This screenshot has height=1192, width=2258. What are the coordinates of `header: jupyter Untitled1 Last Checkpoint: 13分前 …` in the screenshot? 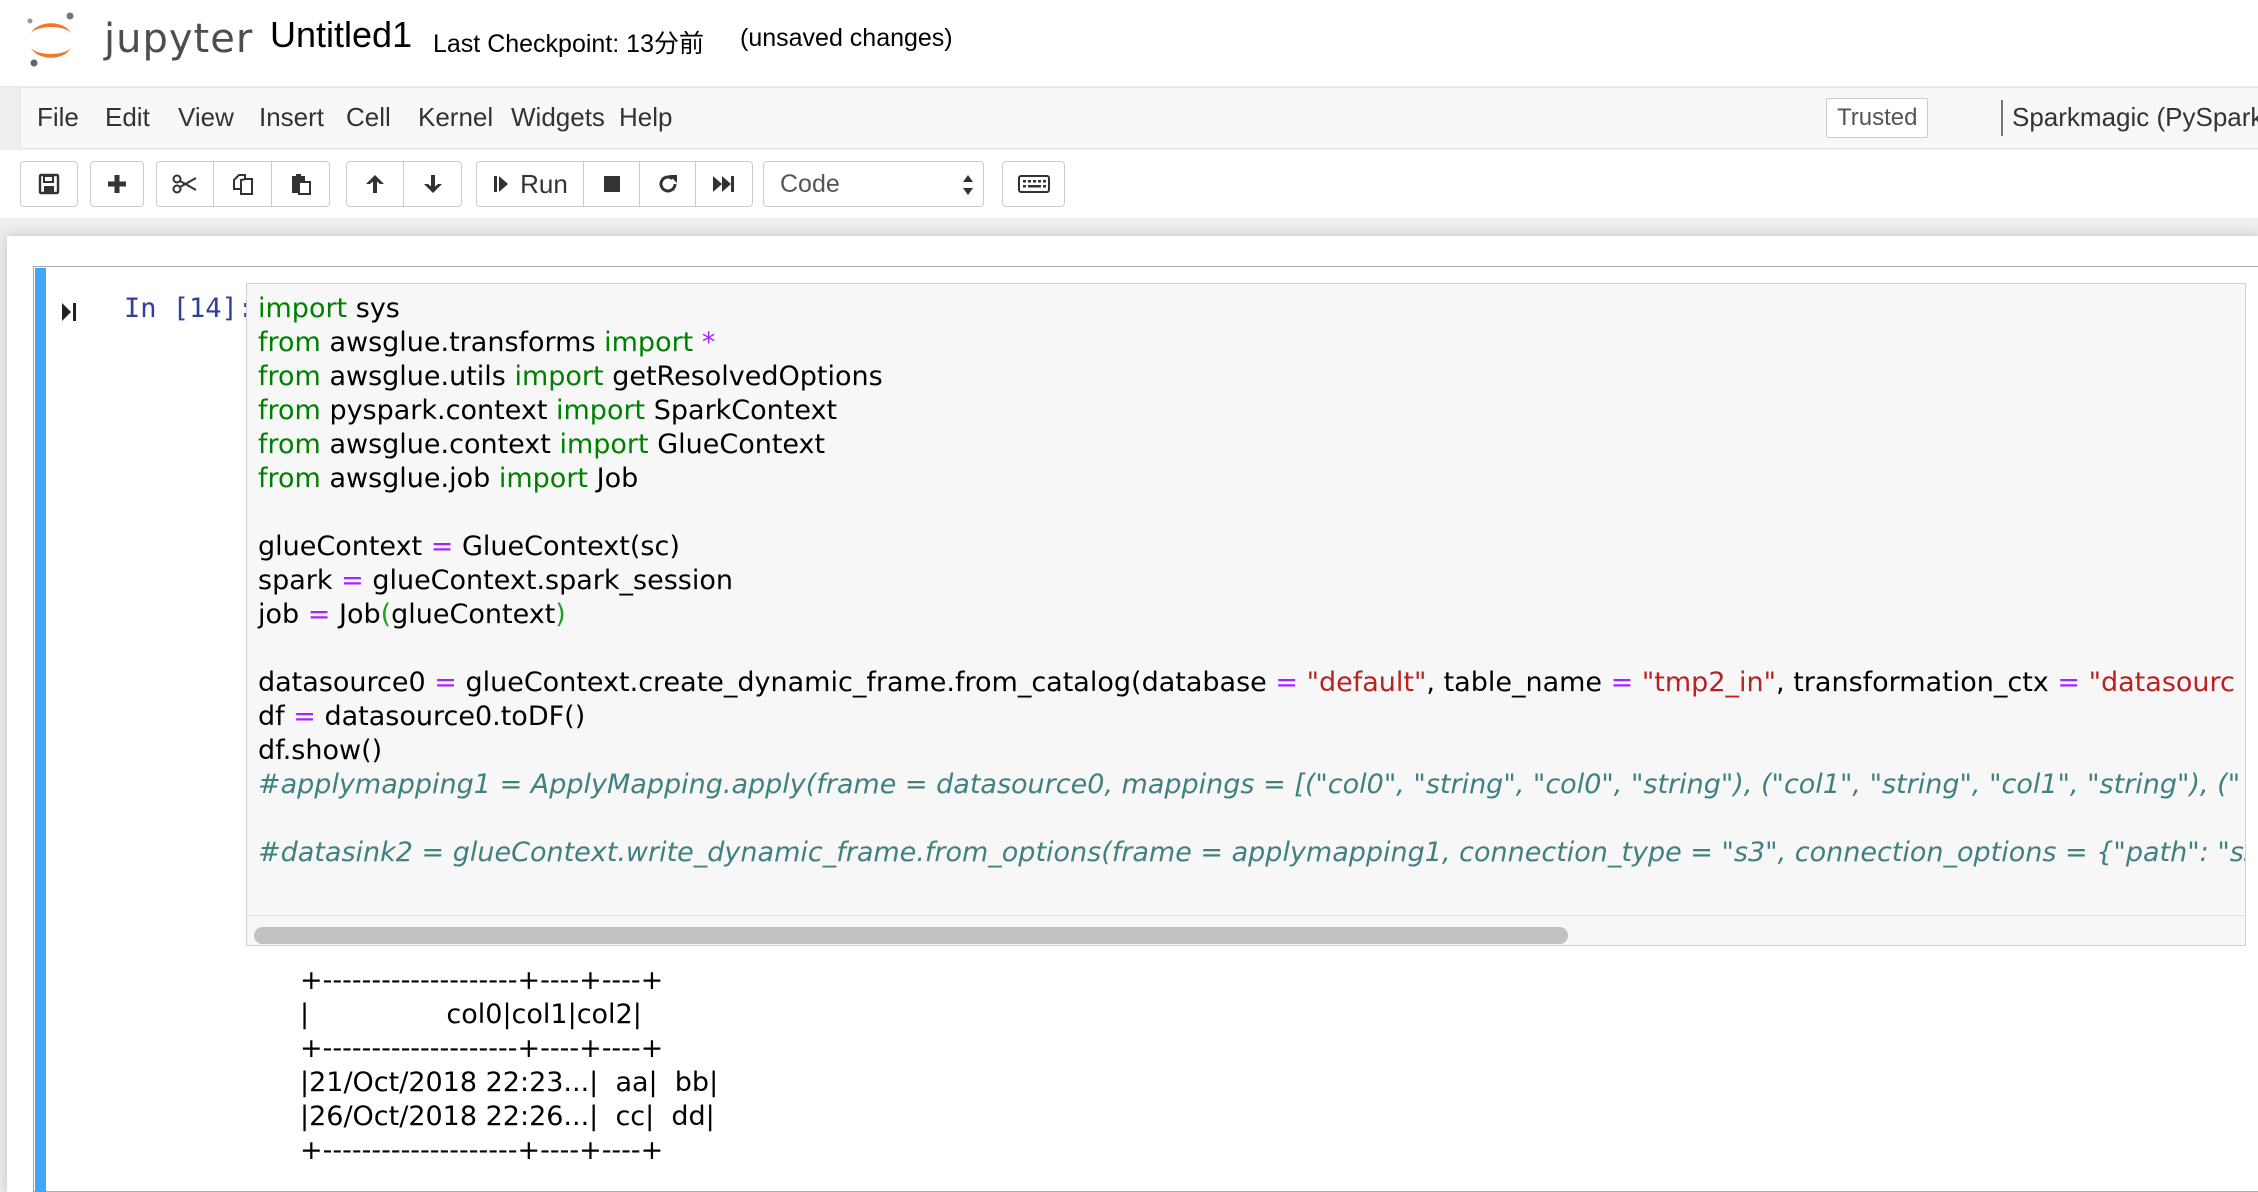 It's located at (1129, 43).